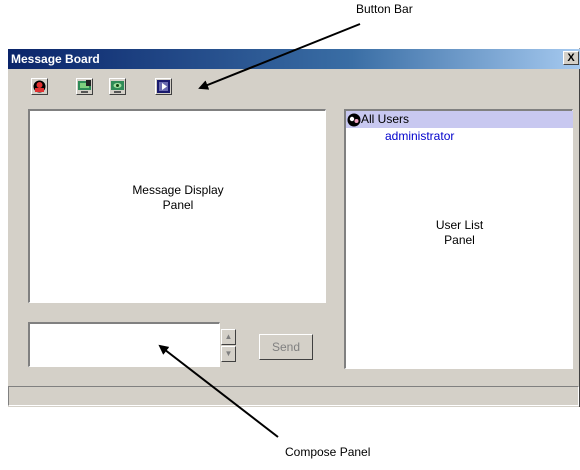 This screenshot has width=580, height=470. I want to click on media-play-icon, so click(163, 86).